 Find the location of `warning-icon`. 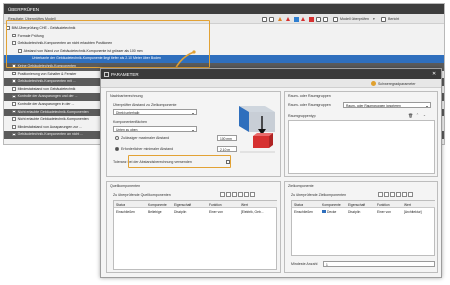

warning-icon is located at coordinates (280, 19).